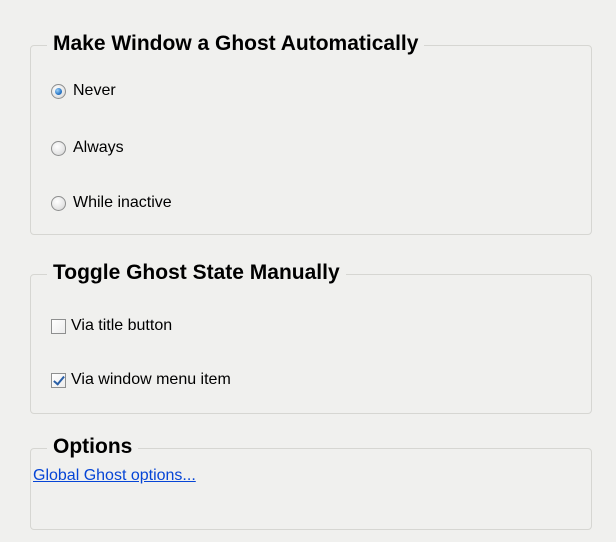 The width and height of the screenshot is (616, 542). I want to click on checkbox-via-title-button: Via title button, so click(111, 326).